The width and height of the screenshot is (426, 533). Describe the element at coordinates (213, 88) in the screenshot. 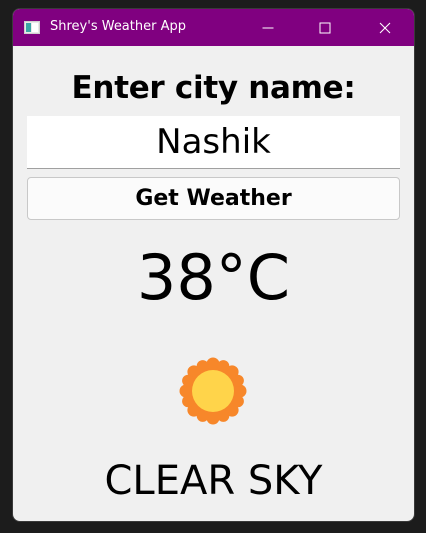

I see `city-prompt-label: Enter city name:` at that location.